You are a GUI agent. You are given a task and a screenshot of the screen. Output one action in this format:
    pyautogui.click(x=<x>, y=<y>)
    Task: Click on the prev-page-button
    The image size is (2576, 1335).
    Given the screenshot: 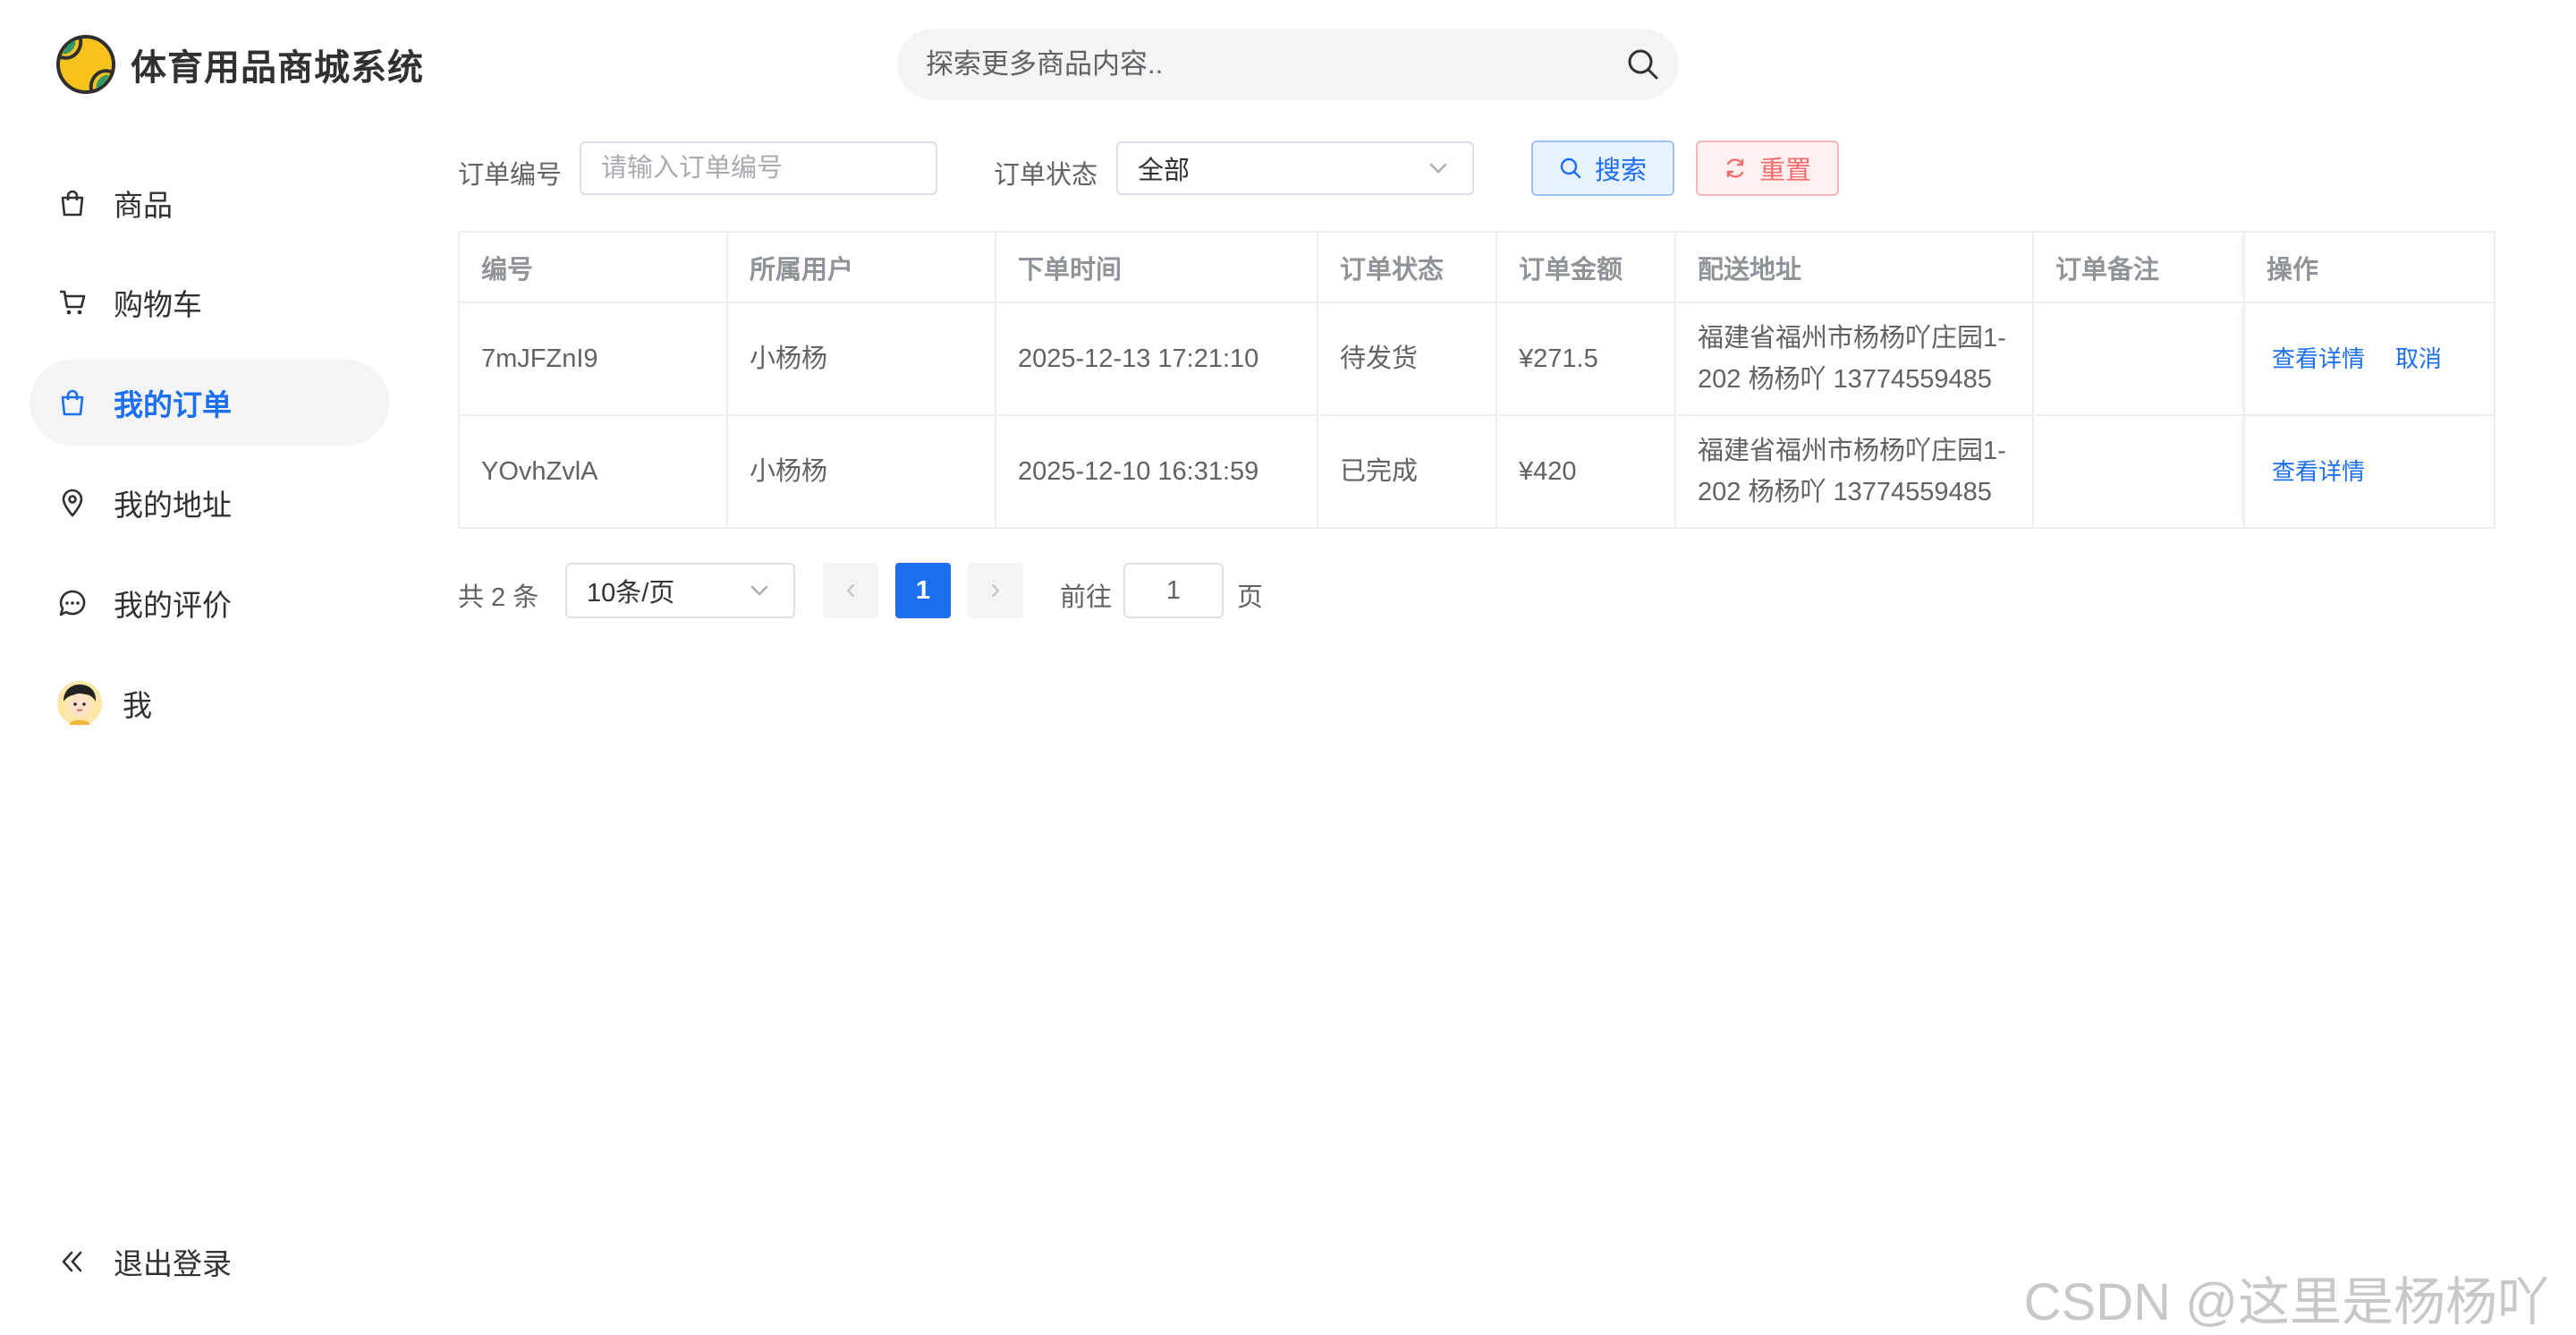 What is the action you would take?
    pyautogui.click(x=850, y=590)
    